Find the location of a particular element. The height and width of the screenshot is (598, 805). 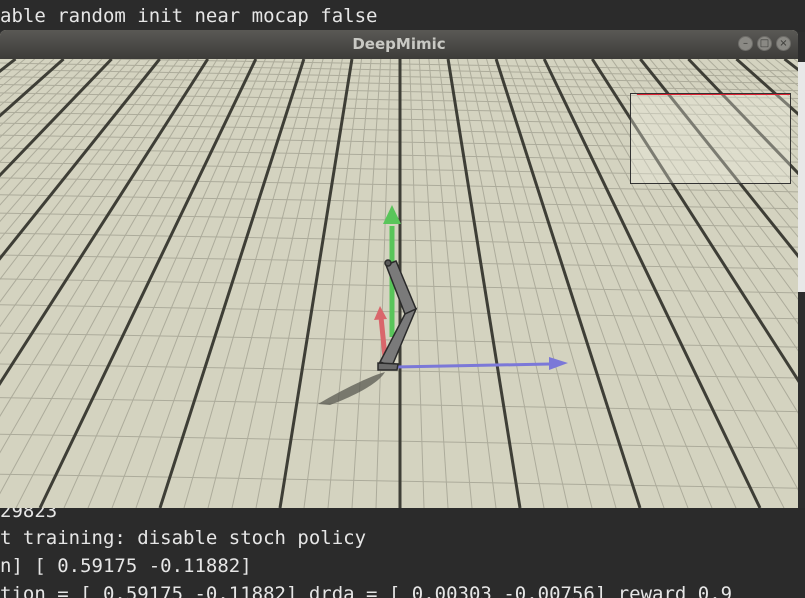

title-bar: DeepMimic – □ × is located at coordinates (399, 44).